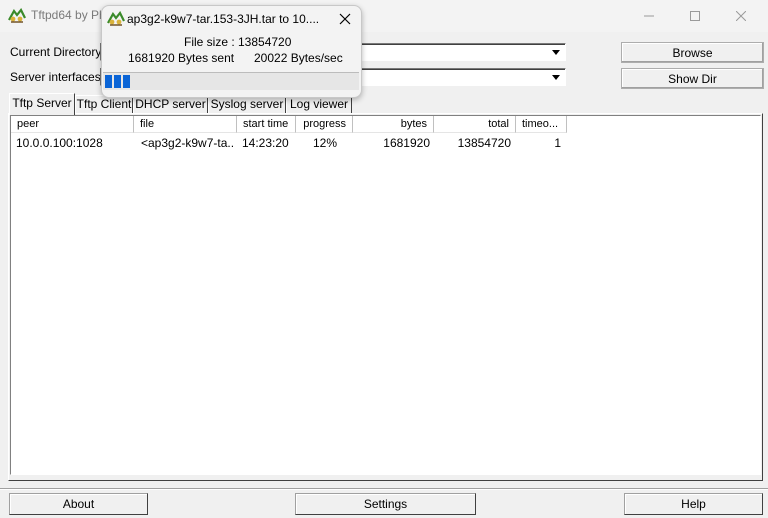  I want to click on cell-peer: 10.0.0.100:1028, so click(59, 143).